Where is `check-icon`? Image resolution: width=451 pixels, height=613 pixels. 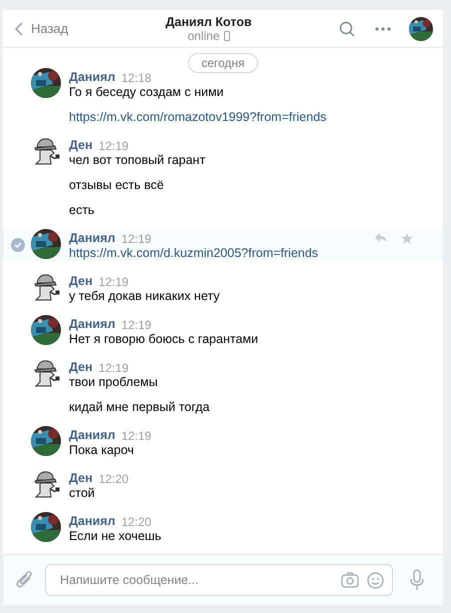
check-icon is located at coordinates (18, 245).